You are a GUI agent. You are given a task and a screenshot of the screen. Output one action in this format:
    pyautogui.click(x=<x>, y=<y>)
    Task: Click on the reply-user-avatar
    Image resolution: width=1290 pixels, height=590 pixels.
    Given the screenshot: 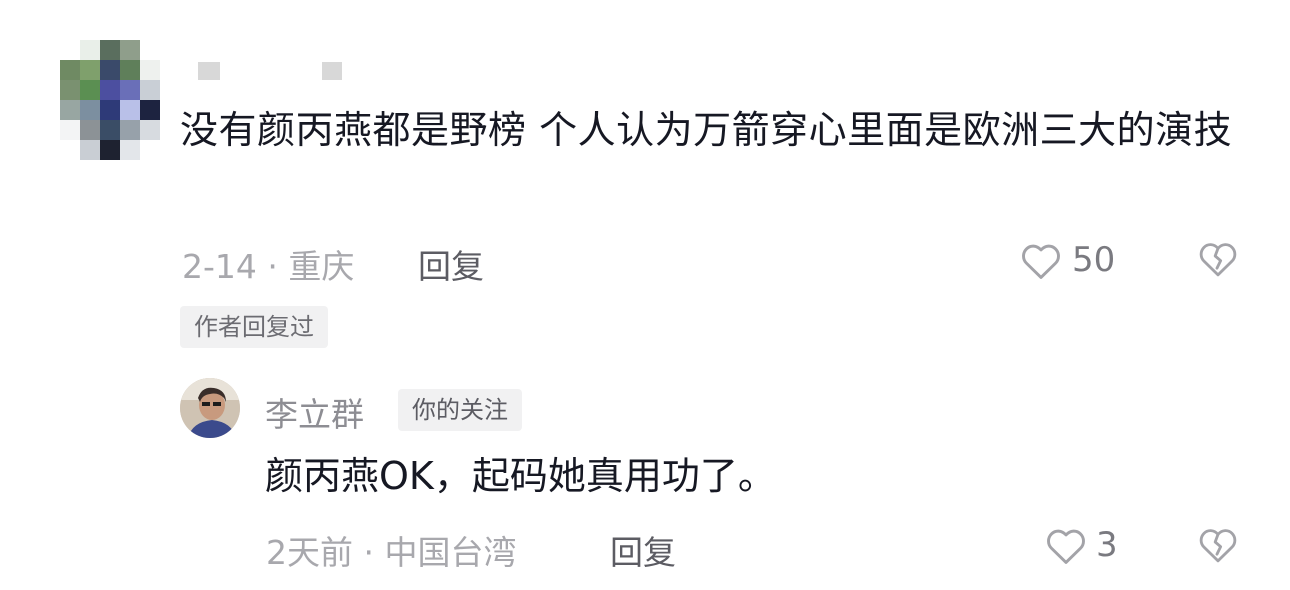 What is the action you would take?
    pyautogui.click(x=210, y=408)
    